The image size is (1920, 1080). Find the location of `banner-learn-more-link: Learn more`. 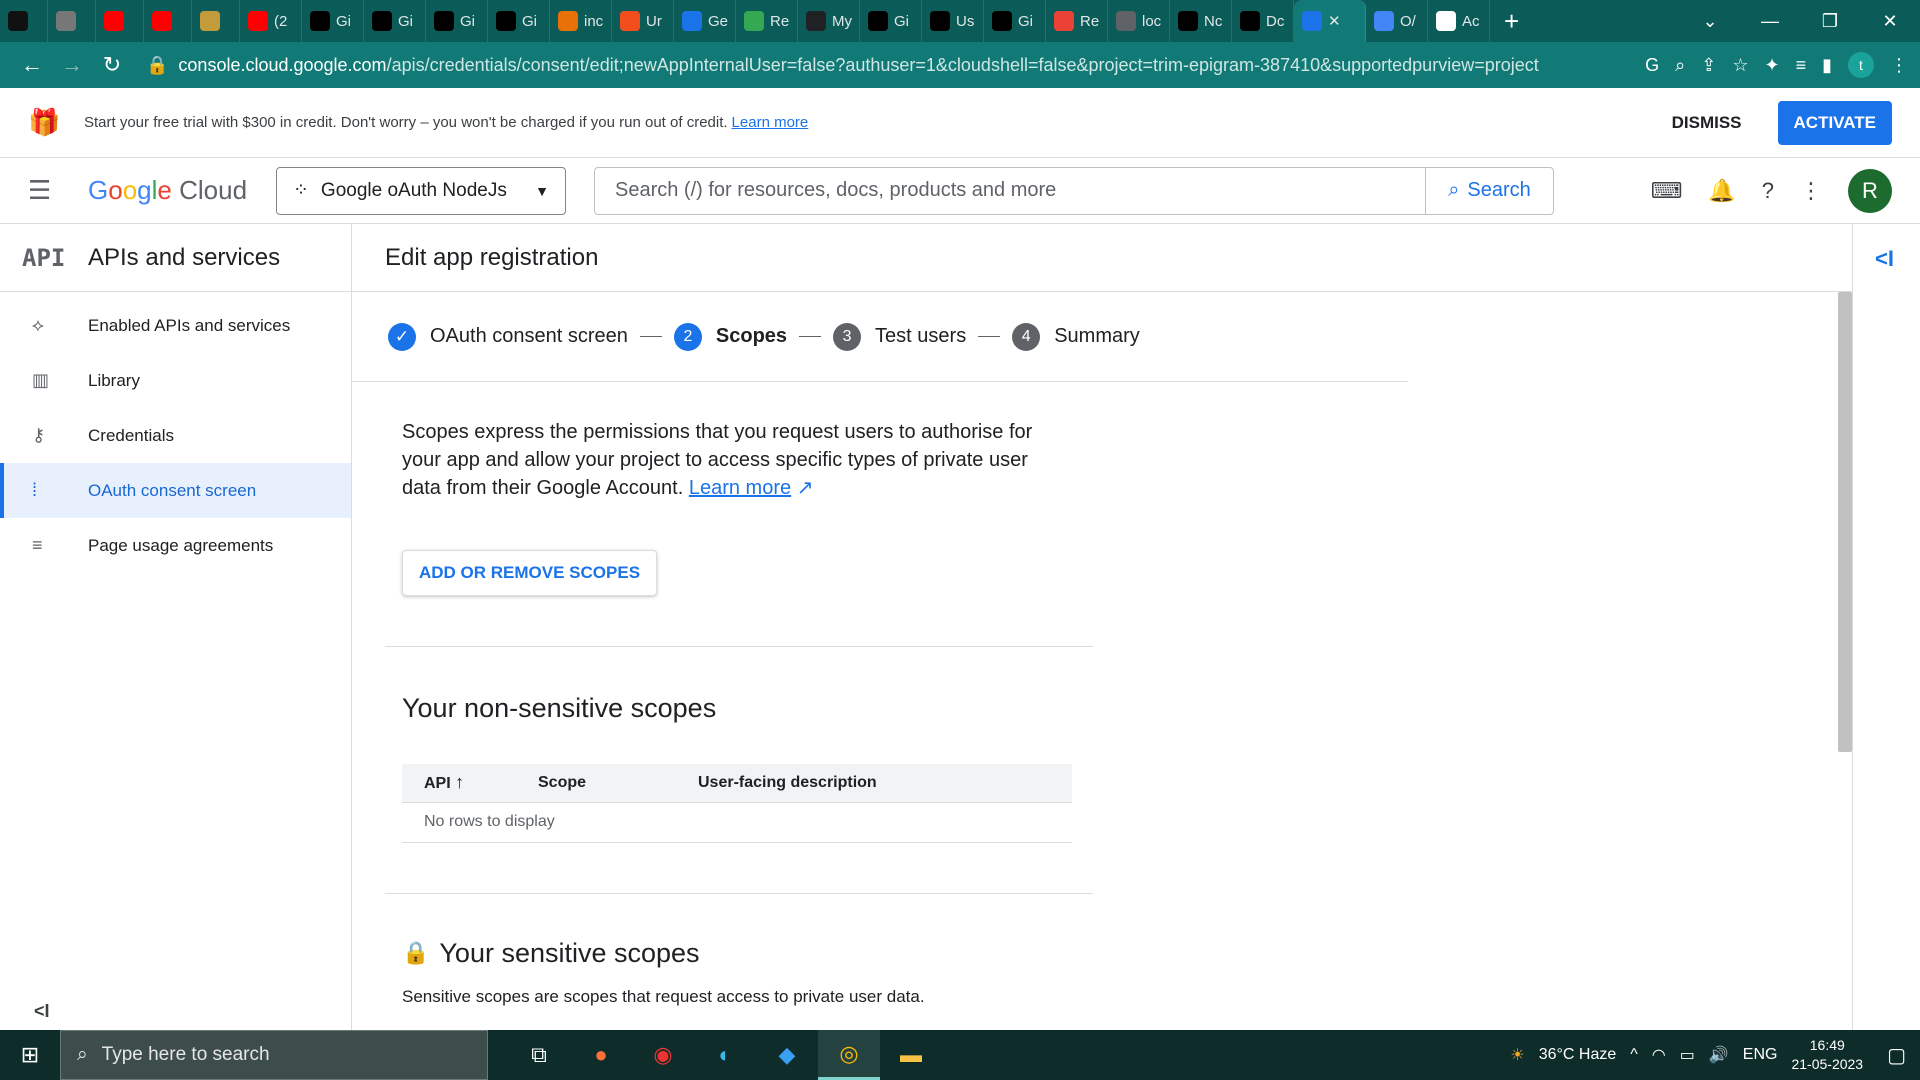

banner-learn-more-link: Learn more is located at coordinates (770, 122).